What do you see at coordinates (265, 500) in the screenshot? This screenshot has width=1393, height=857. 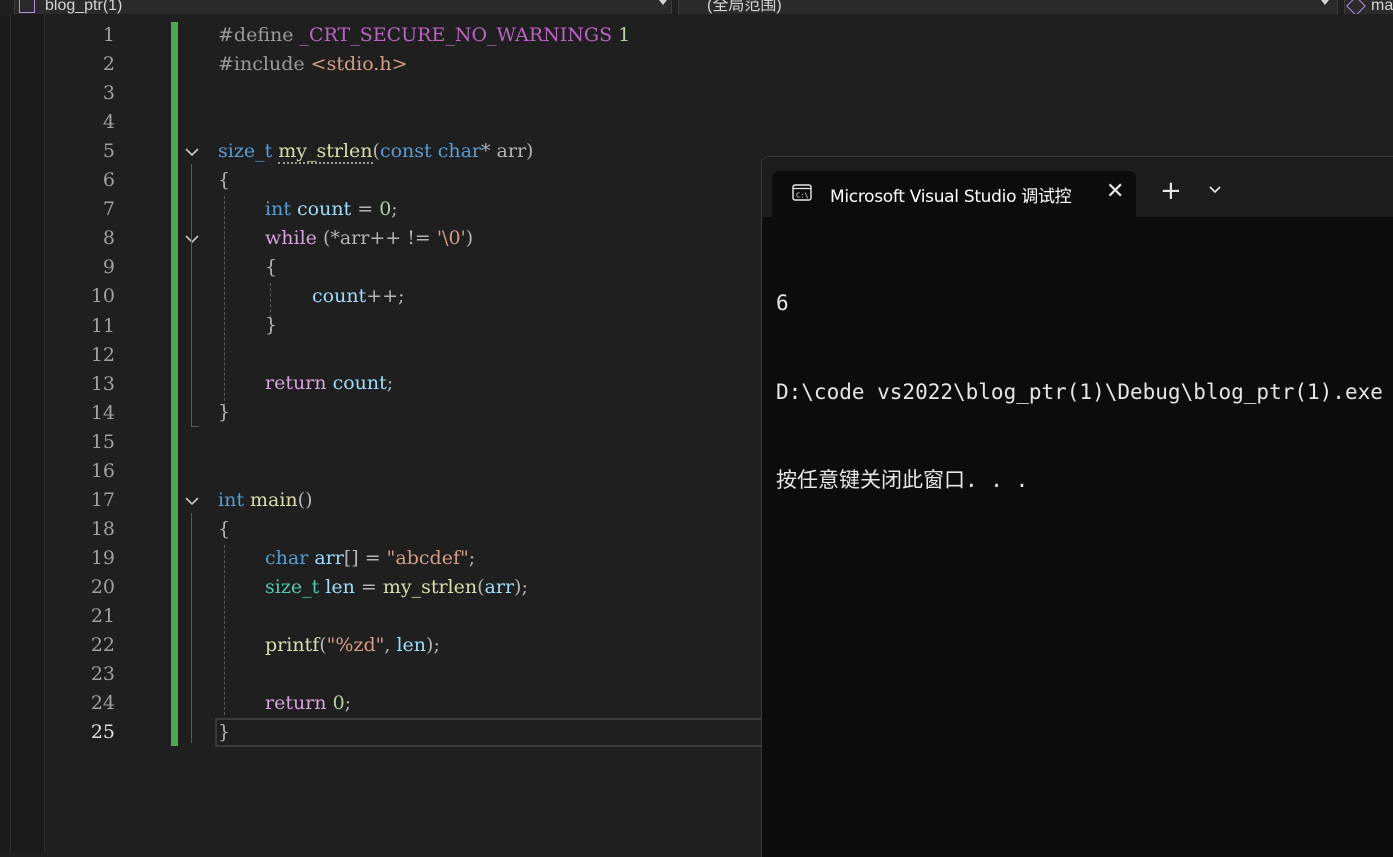 I see `code-line-17: int main()` at bounding box center [265, 500].